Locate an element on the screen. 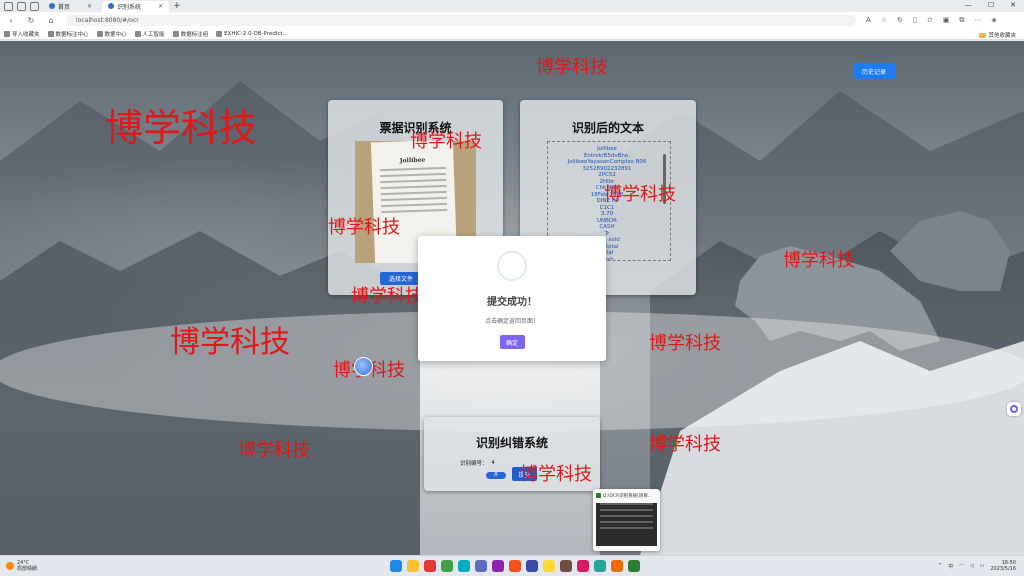 Image resolution: width=1024 pixels, height=576 pixels. profile-icon is located at coordinates (8, 6).